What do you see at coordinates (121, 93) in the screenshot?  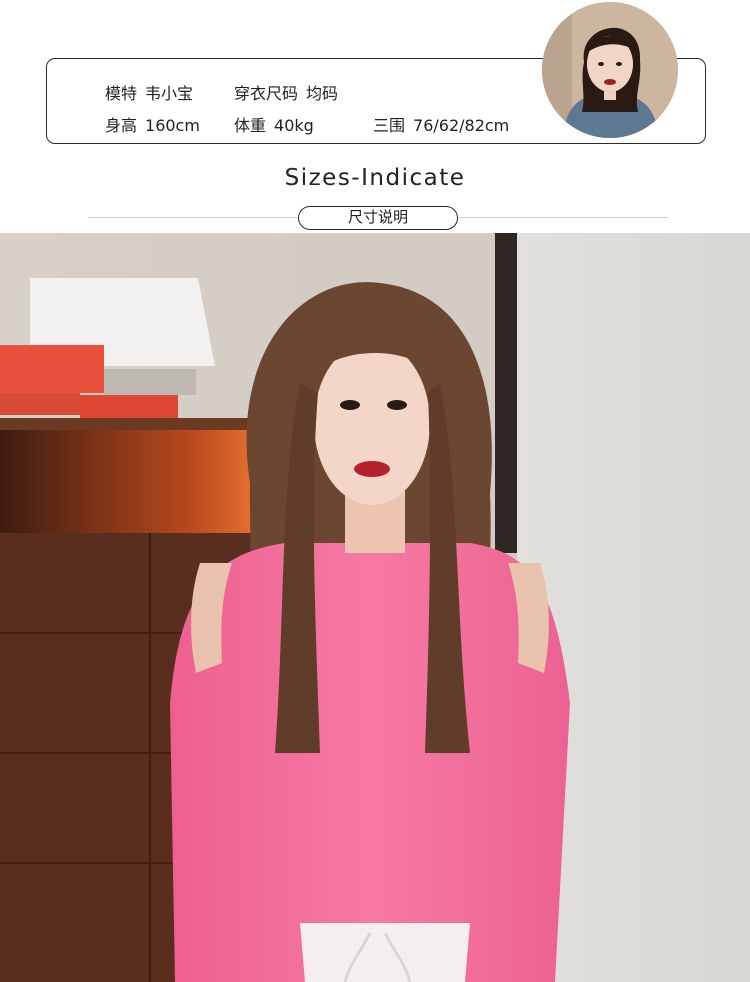 I see `model-name-label: 模特` at bounding box center [121, 93].